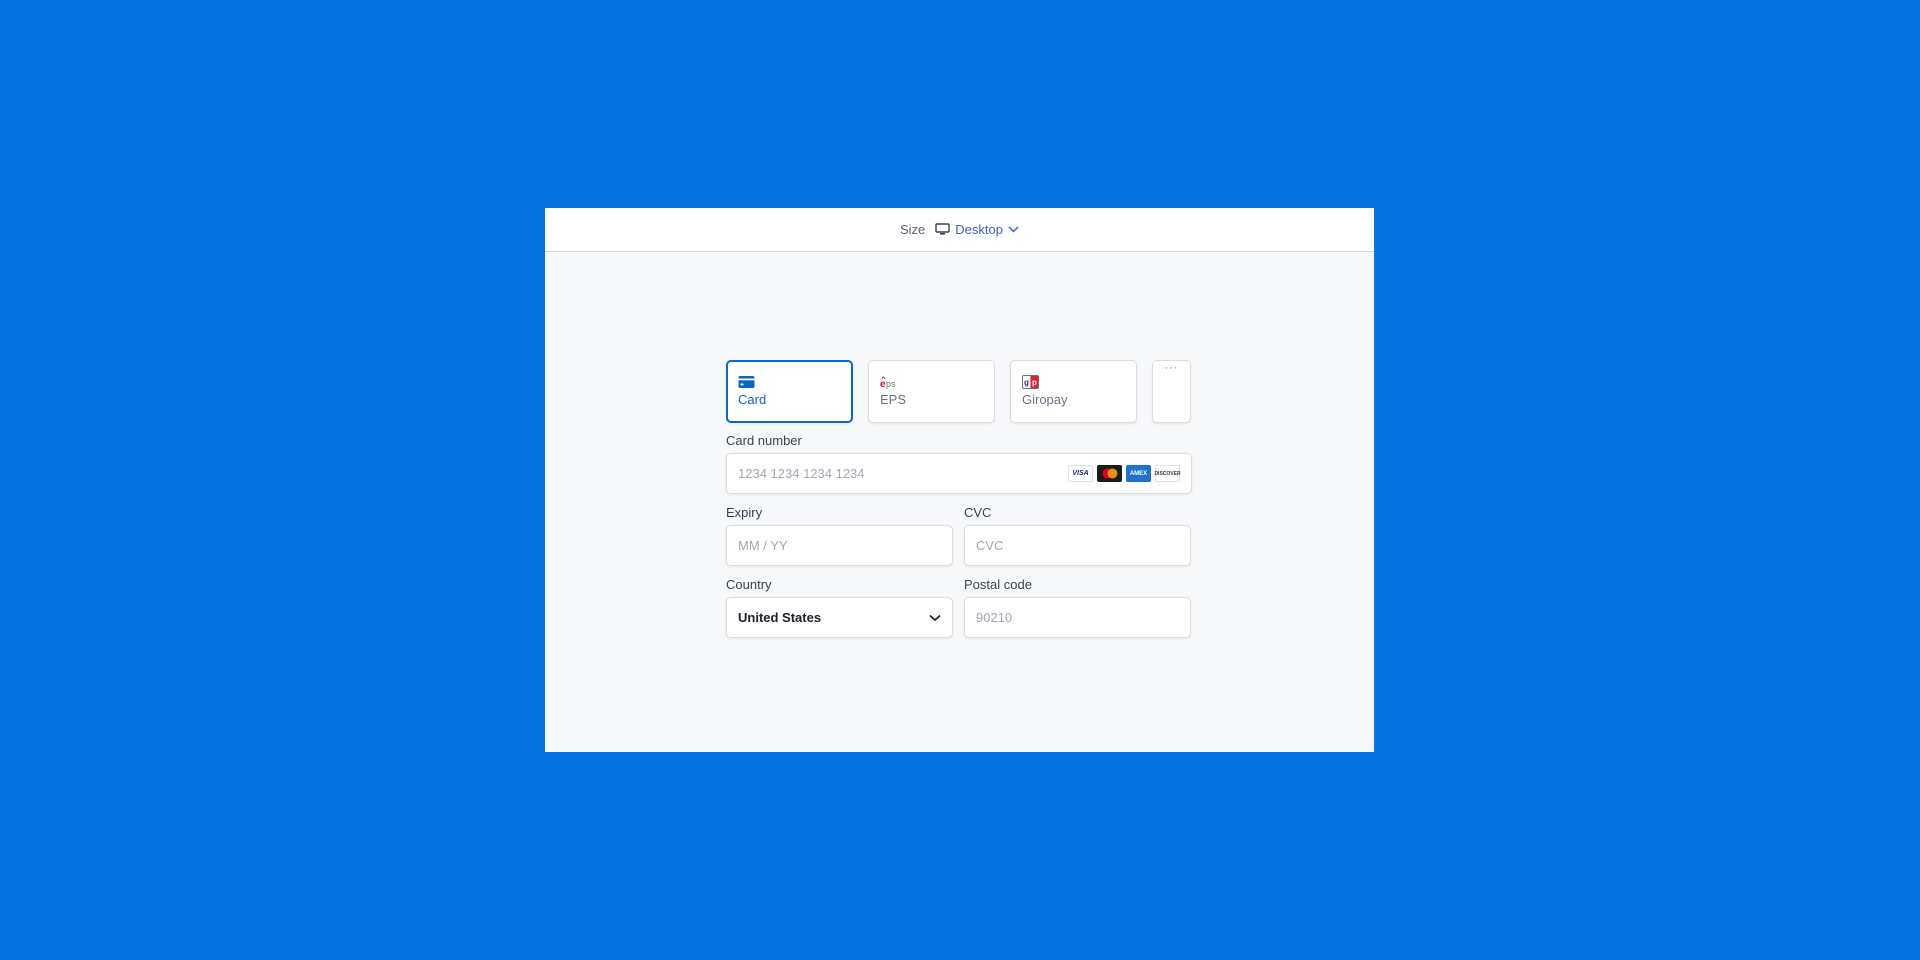 This screenshot has height=960, width=1920. I want to click on tab-card: Card, so click(789, 391).